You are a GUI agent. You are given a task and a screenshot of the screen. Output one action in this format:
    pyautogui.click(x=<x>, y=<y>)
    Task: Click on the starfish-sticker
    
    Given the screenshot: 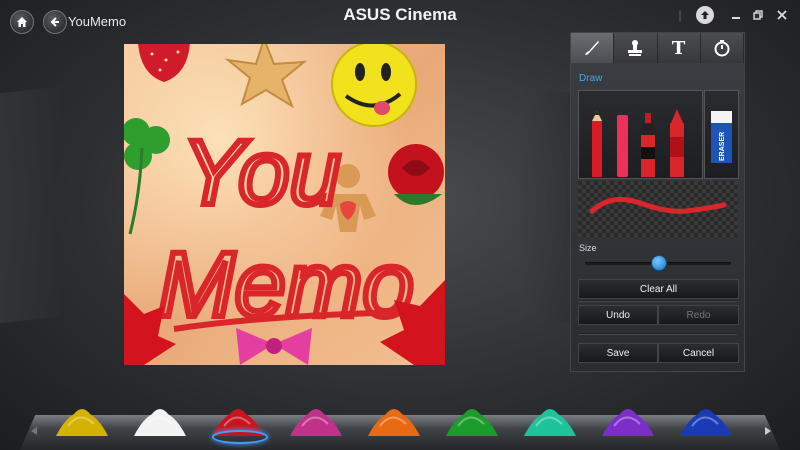 What is the action you would take?
    pyautogui.click(x=266, y=76)
    